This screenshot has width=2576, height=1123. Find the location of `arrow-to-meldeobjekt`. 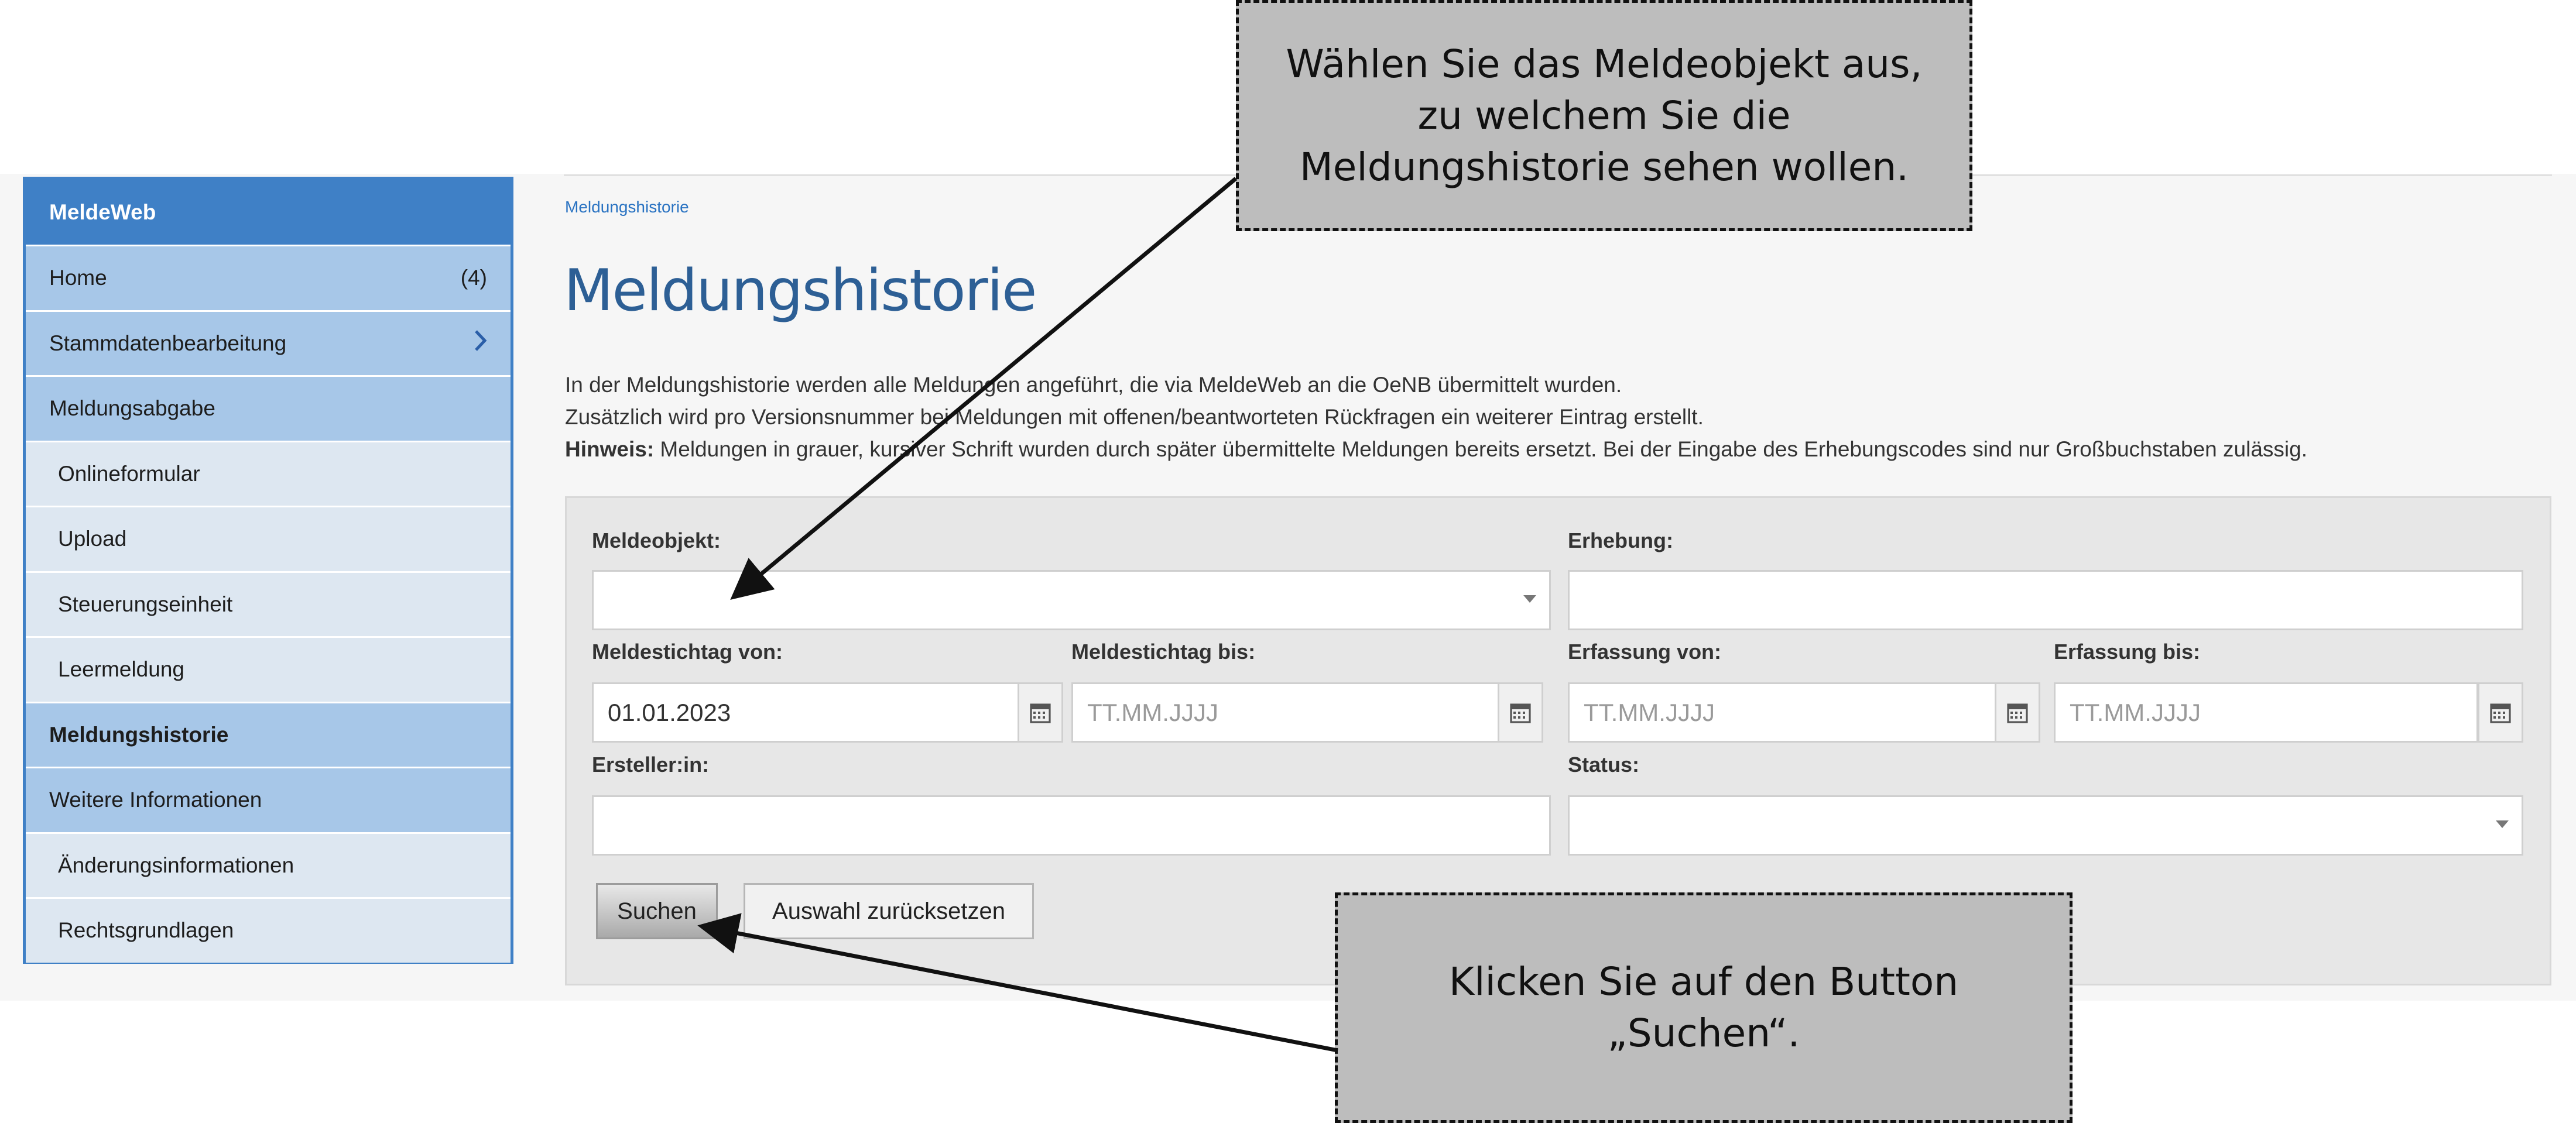

arrow-to-meldeobjekt is located at coordinates (984, 389).